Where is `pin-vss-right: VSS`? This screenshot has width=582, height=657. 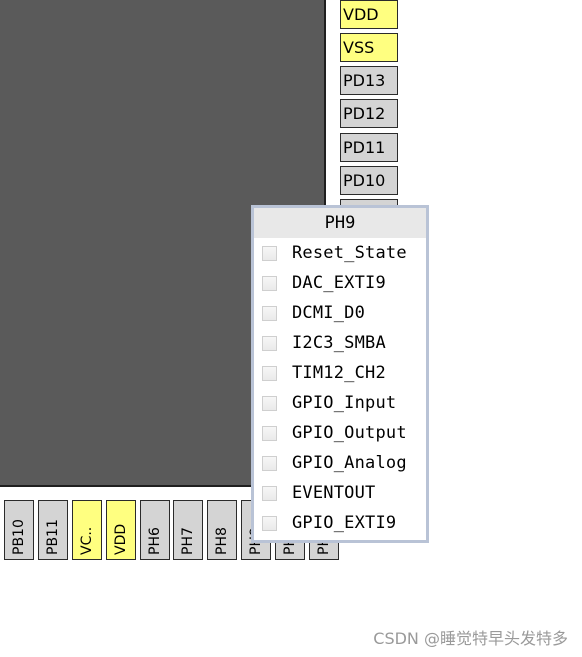 pin-vss-right: VSS is located at coordinates (369, 47).